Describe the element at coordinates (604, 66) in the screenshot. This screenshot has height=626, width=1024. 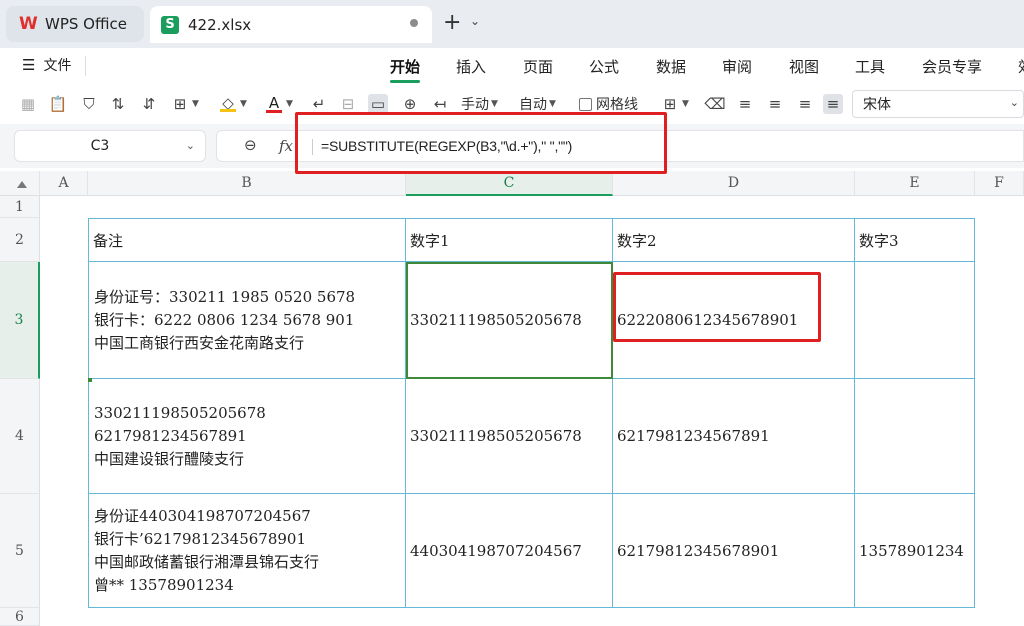
I see `menu-tab-formula: 公式` at that location.